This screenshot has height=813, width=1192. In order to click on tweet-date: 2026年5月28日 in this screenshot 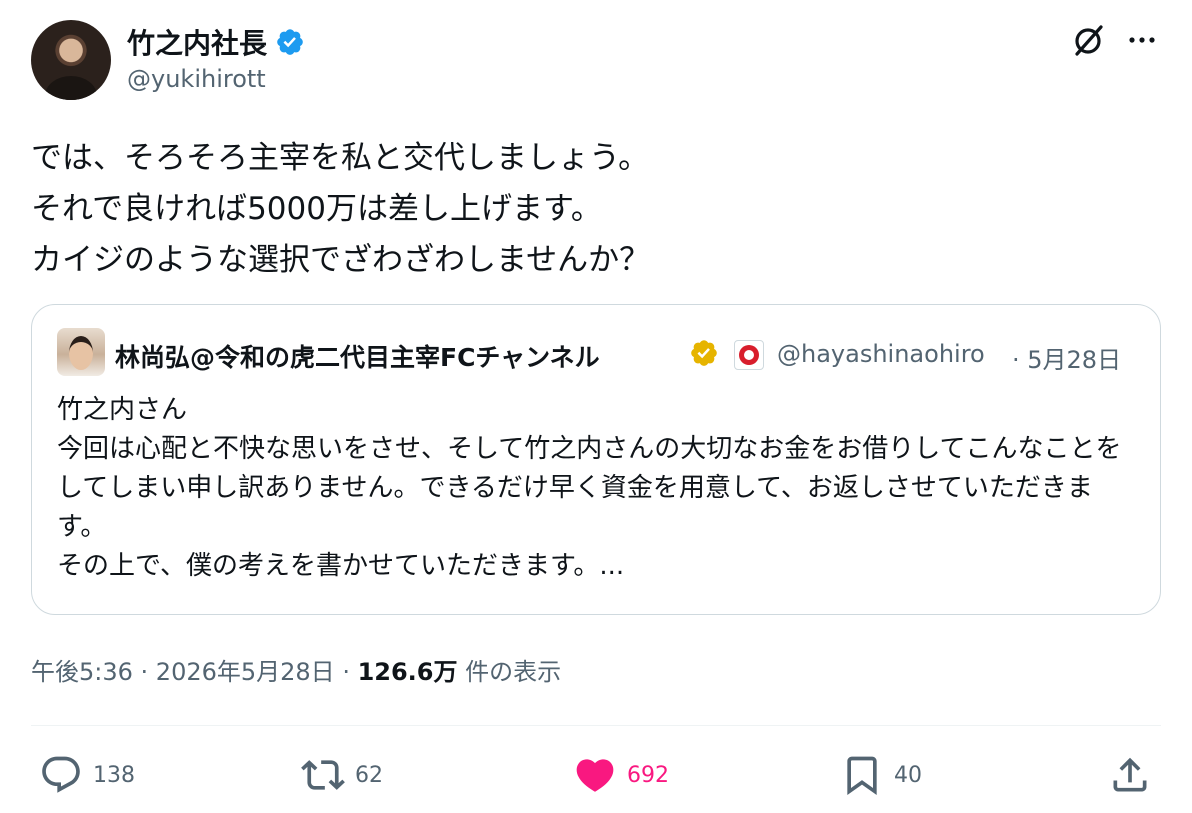, I will do `click(245, 672)`.